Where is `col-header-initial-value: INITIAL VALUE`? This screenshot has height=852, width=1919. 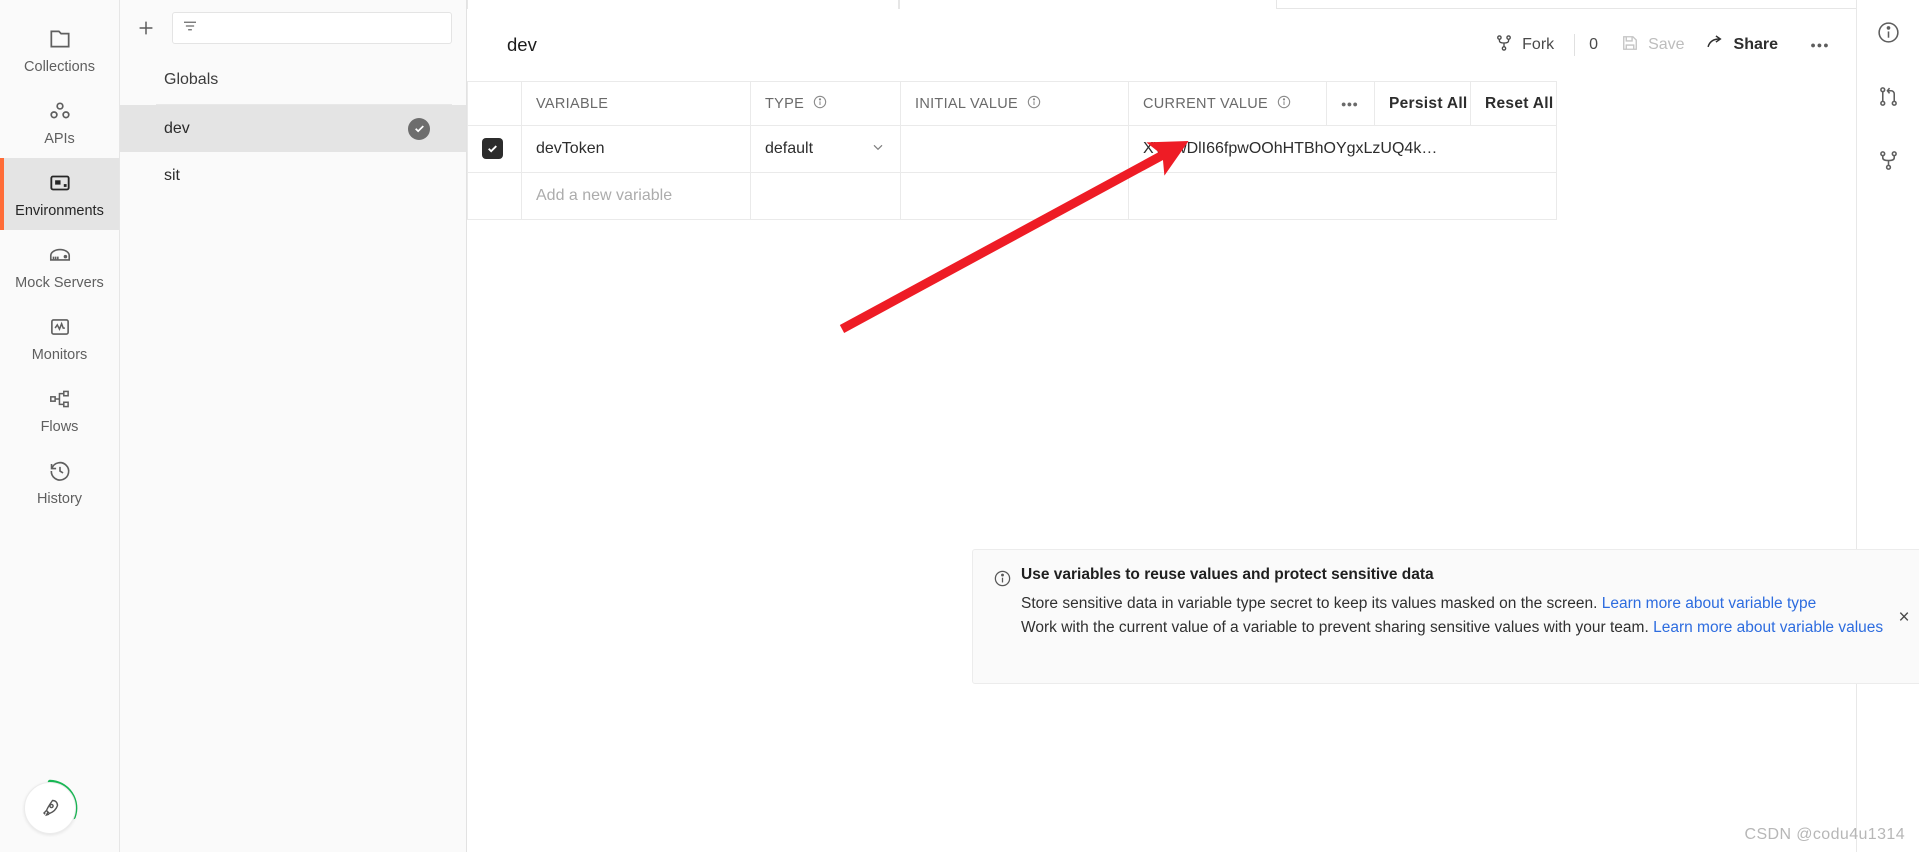
col-header-initial-value: INITIAL VALUE is located at coordinates (1014, 103).